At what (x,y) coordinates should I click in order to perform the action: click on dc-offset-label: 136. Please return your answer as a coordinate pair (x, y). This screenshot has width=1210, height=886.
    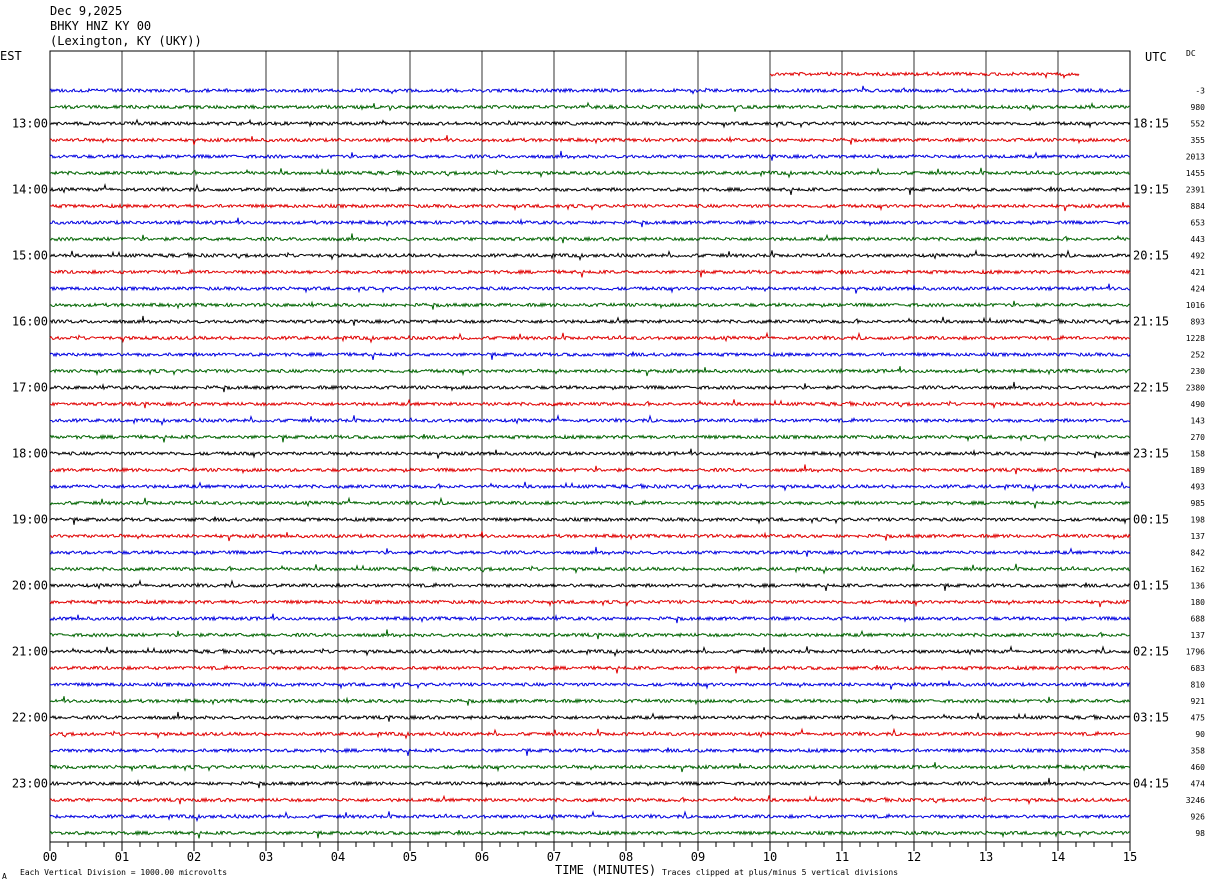
    Looking at the image, I should click on (1198, 586).